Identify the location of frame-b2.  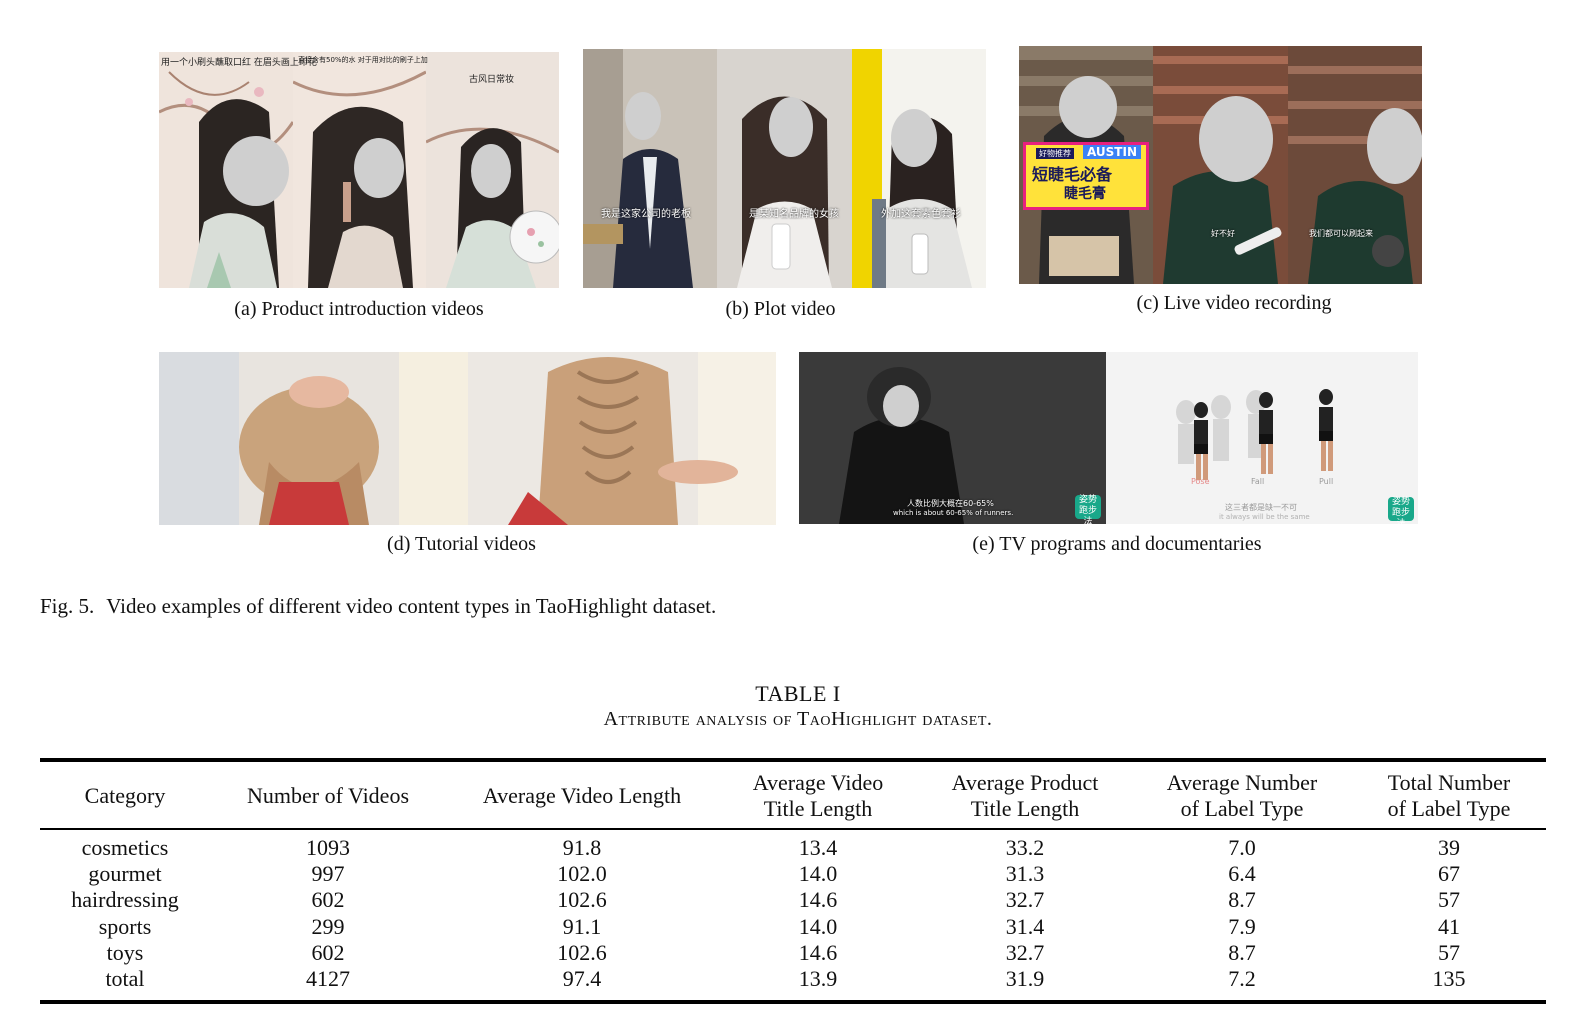
(784, 168).